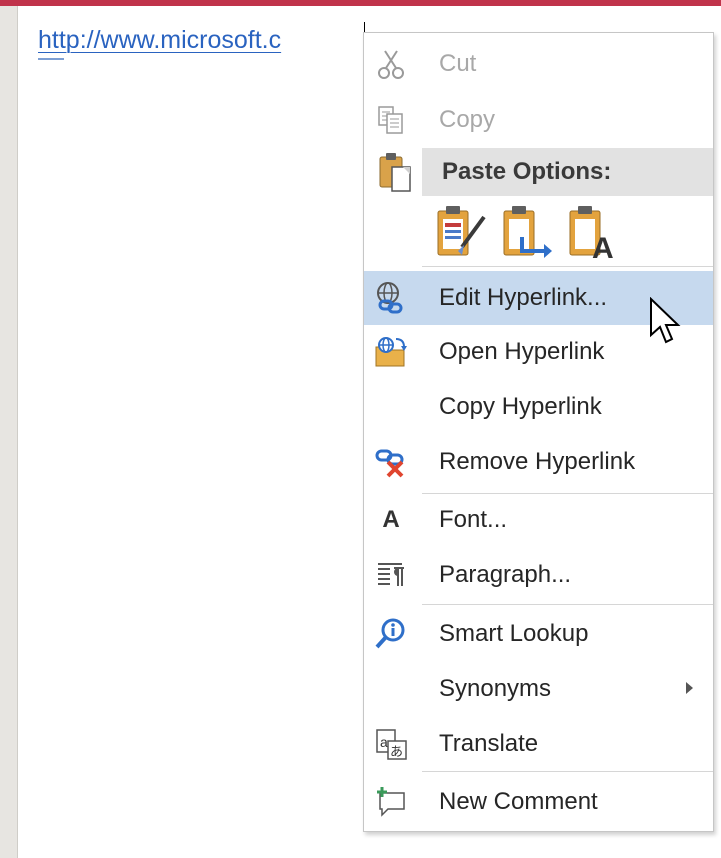  Describe the element at coordinates (391, 634) in the screenshot. I see `smart-lookup-icon` at that location.